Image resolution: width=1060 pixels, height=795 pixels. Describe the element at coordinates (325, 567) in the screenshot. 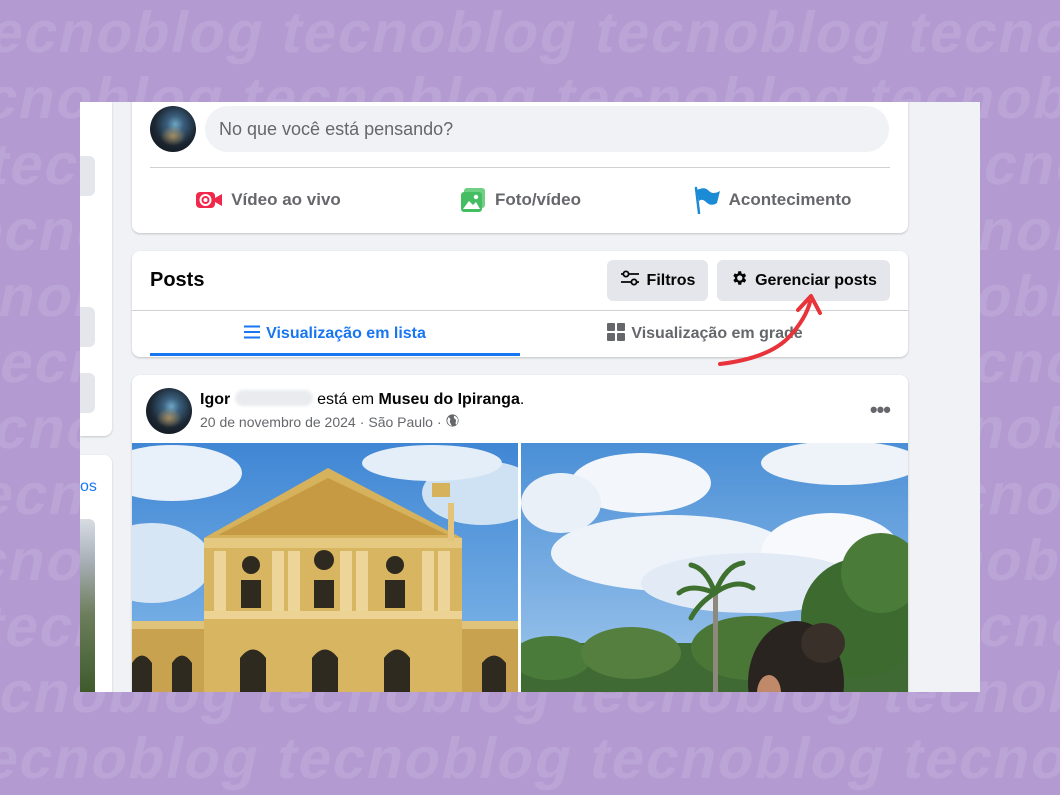

I see `post-photo-museum` at that location.